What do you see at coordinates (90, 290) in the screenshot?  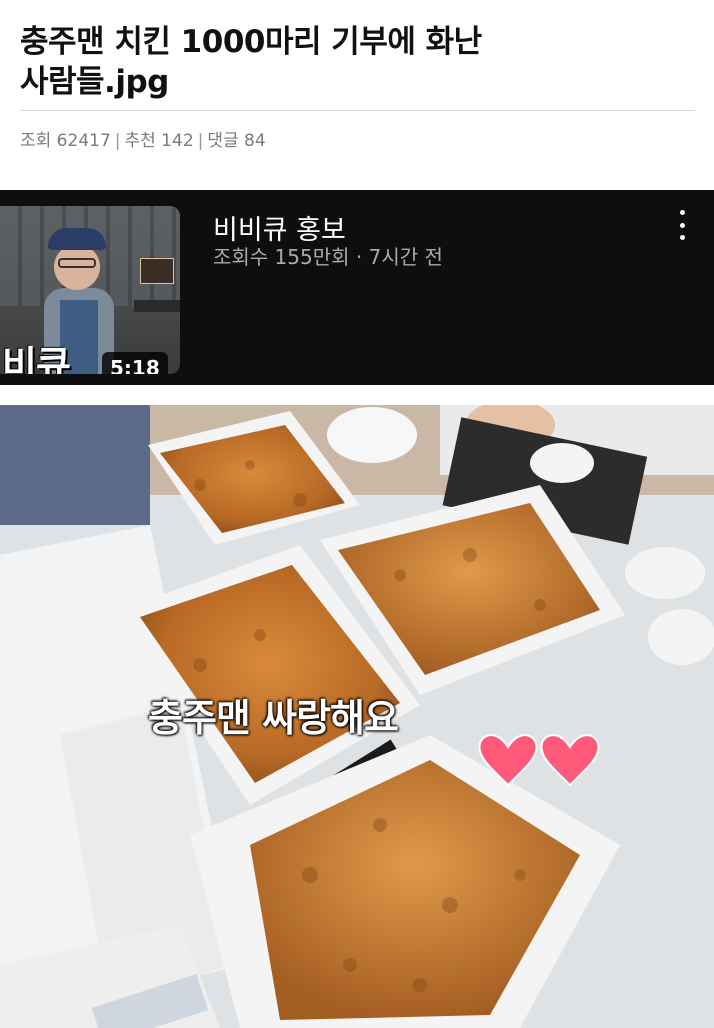 I see `video-thumbnail: 비큐 5:18` at bounding box center [90, 290].